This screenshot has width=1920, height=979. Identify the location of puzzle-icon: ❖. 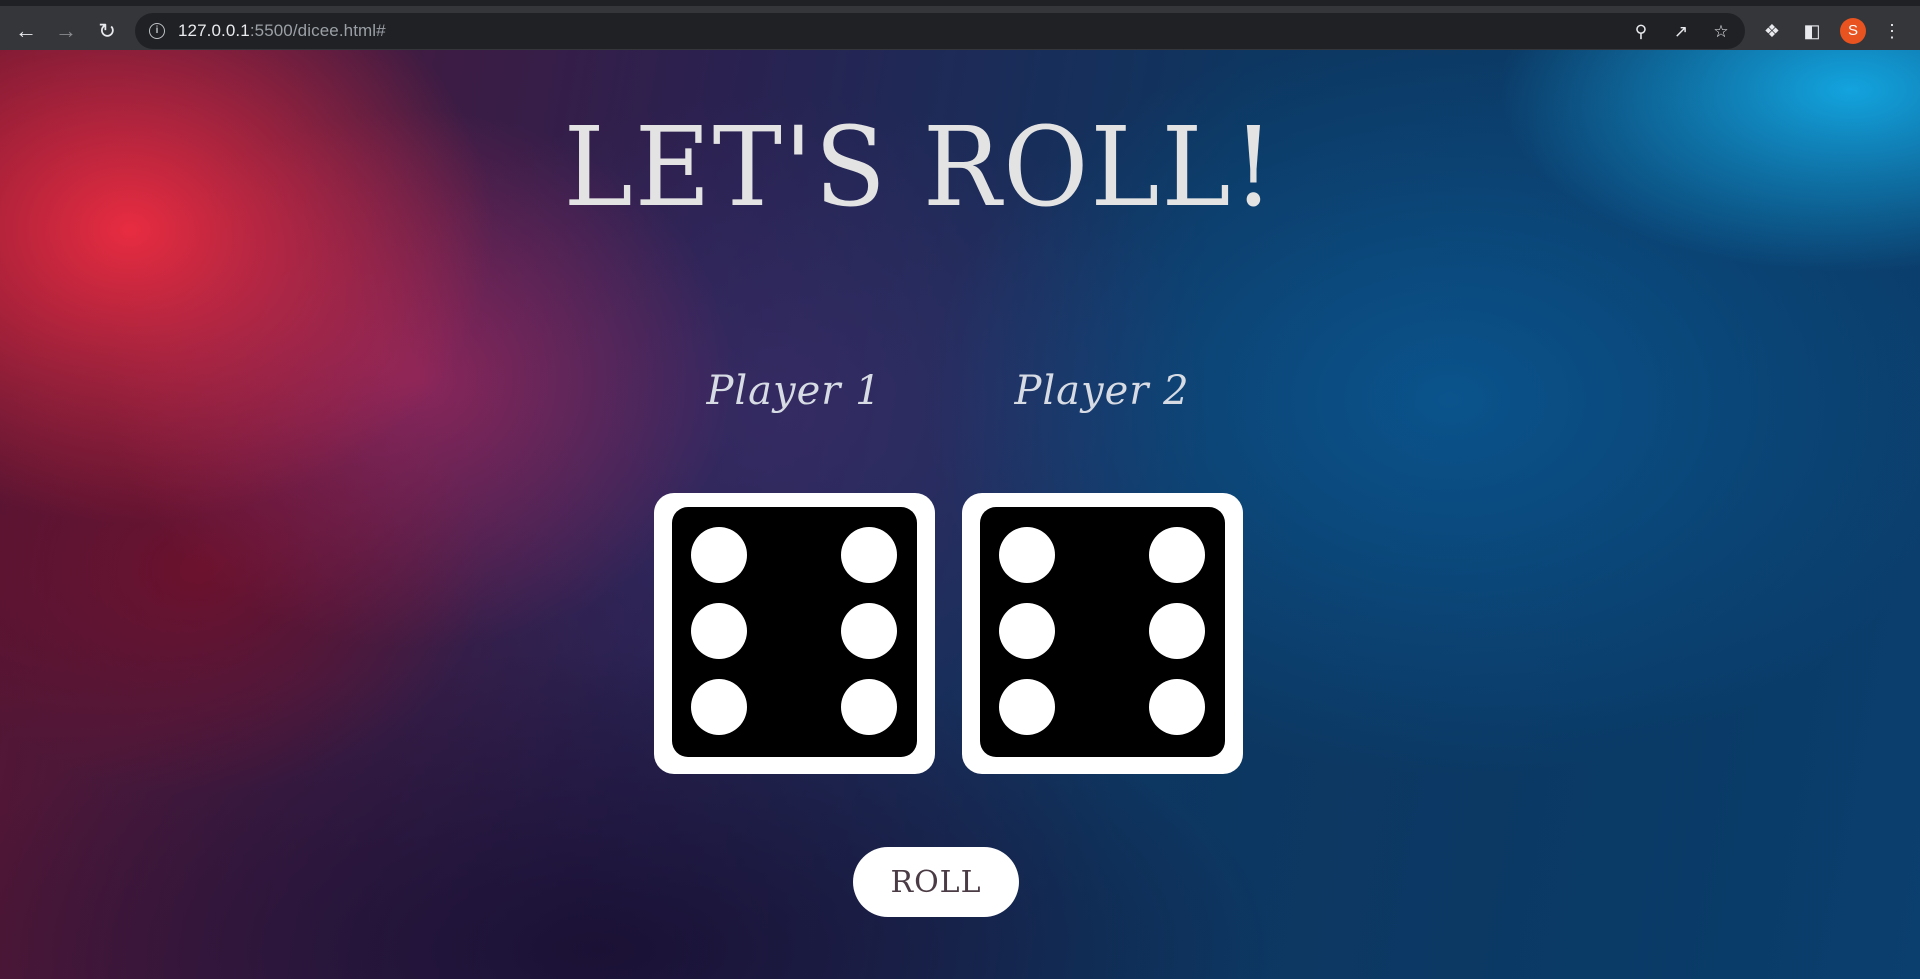
(1772, 31).